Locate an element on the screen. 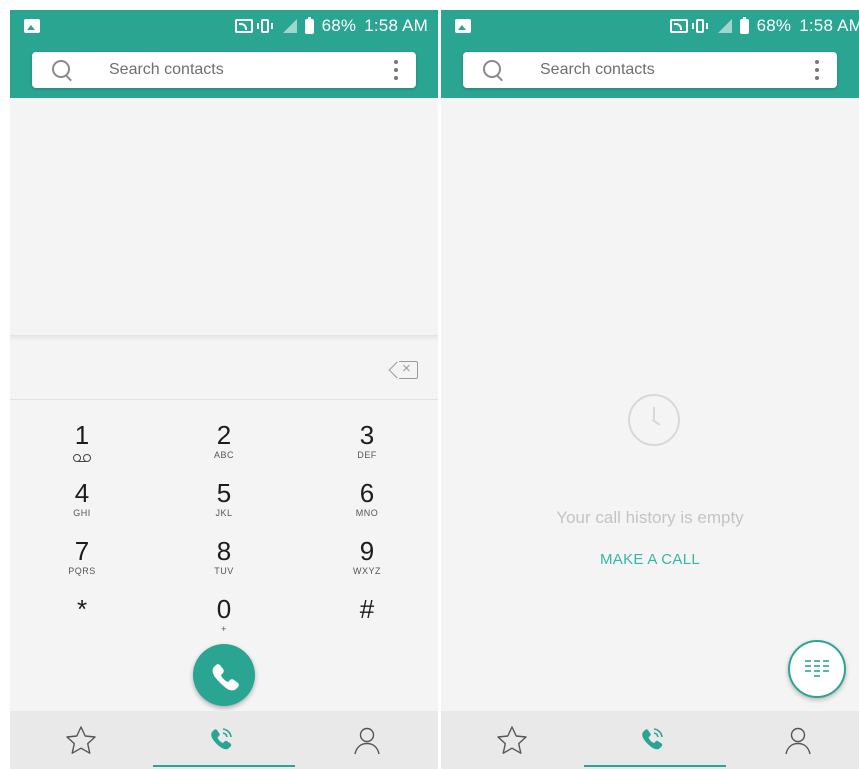 Image resolution: width=859 pixels, height=769 pixels. phone-icon is located at coordinates (225, 677).